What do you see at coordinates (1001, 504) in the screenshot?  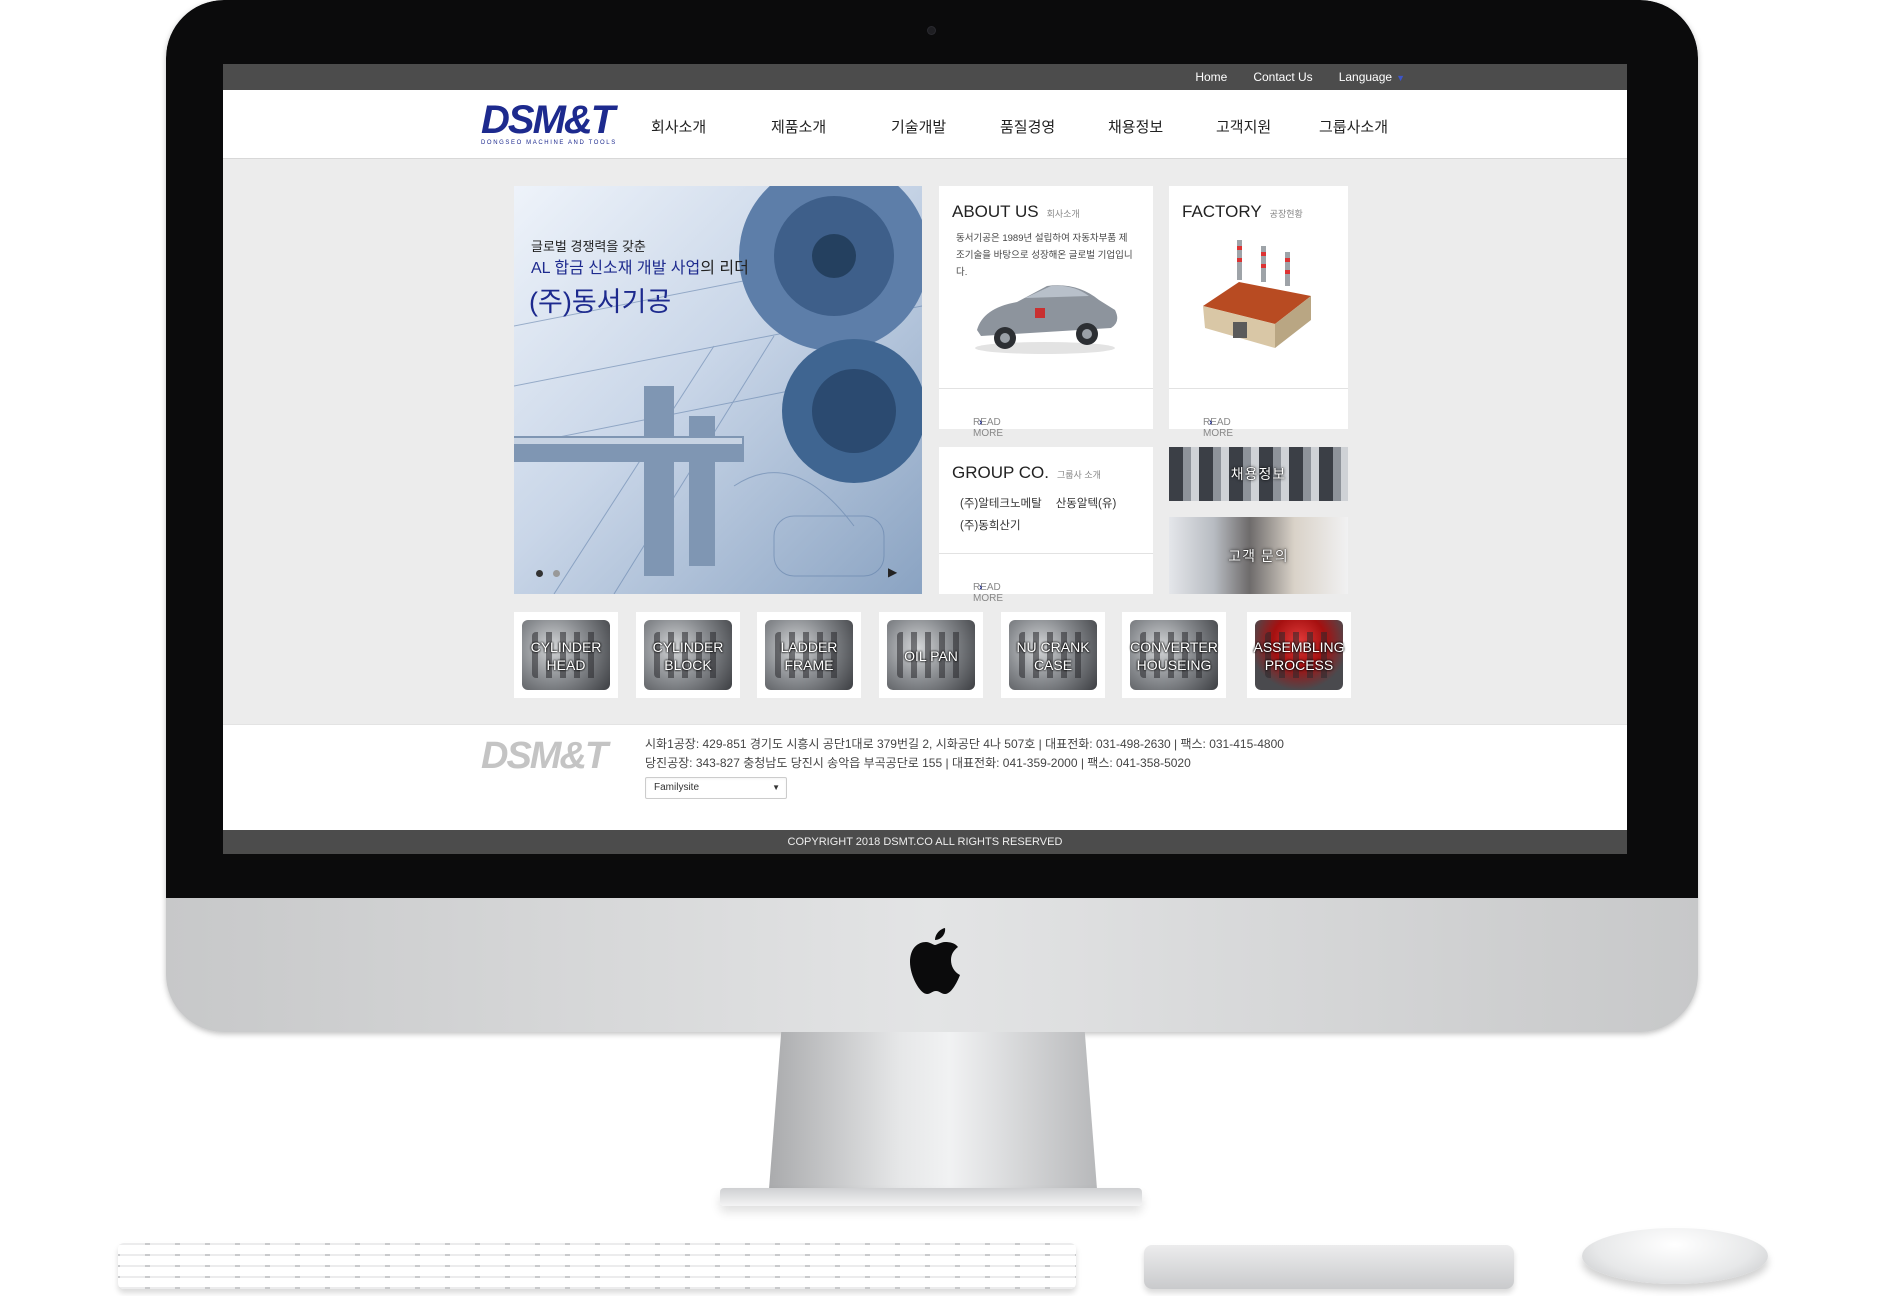 I see `group-company-item: (주)알테크노메탈` at bounding box center [1001, 504].